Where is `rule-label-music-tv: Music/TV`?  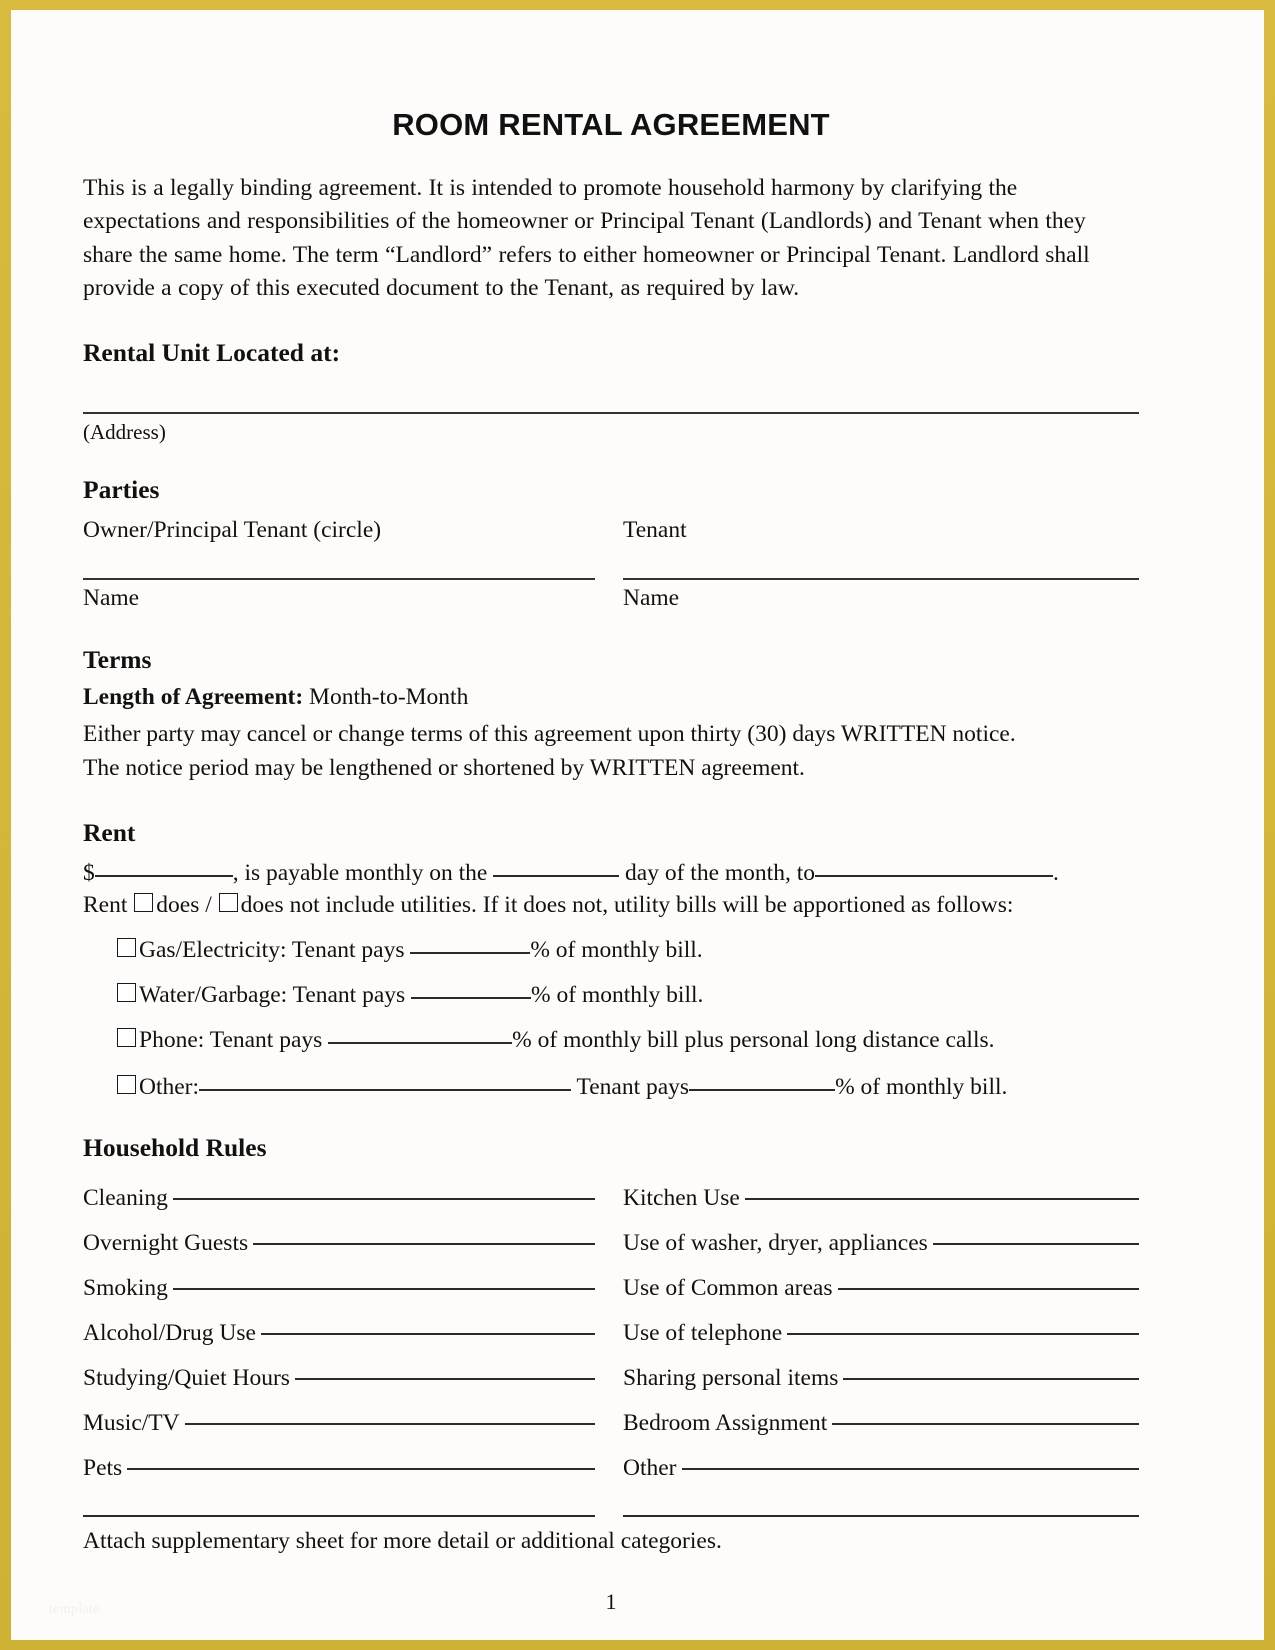 rule-label-music-tv: Music/TV is located at coordinates (131, 1423).